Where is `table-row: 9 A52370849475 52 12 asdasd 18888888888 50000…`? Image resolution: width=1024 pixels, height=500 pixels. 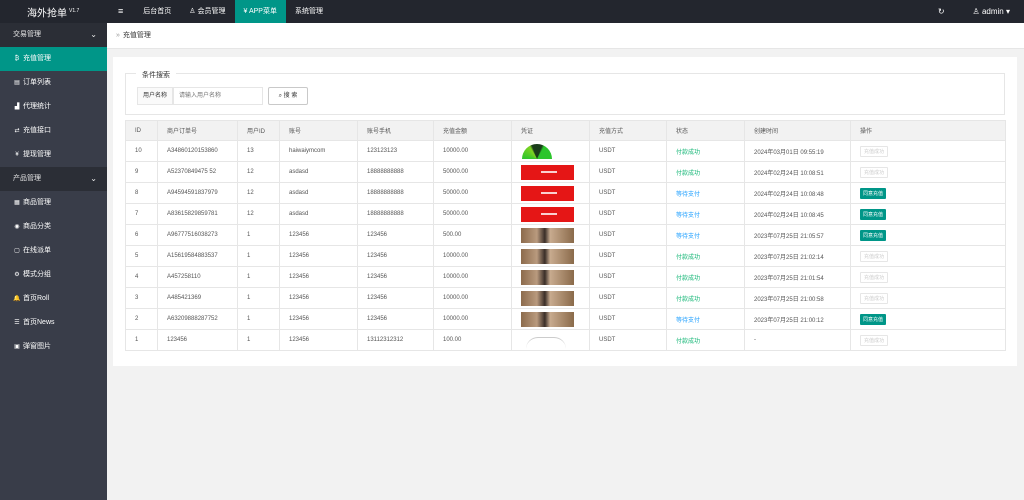 table-row: 9 A52370849475 52 12 asdasd 18888888888 50000… is located at coordinates (565, 172).